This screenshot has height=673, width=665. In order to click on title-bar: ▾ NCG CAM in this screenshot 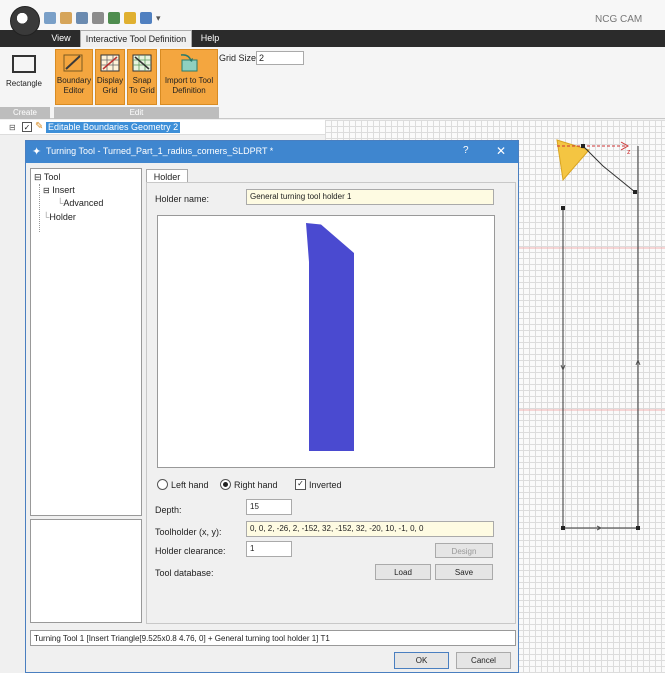, I will do `click(332, 15)`.